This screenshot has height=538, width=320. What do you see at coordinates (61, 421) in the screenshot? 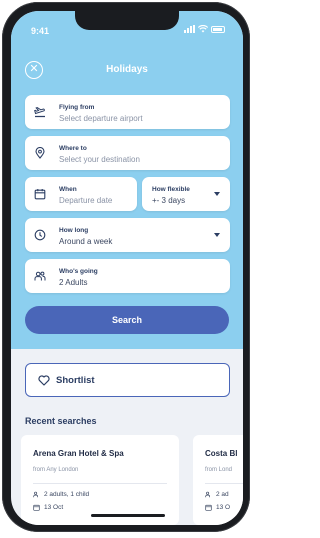
I see `recent-searches-title: Recent searches` at bounding box center [61, 421].